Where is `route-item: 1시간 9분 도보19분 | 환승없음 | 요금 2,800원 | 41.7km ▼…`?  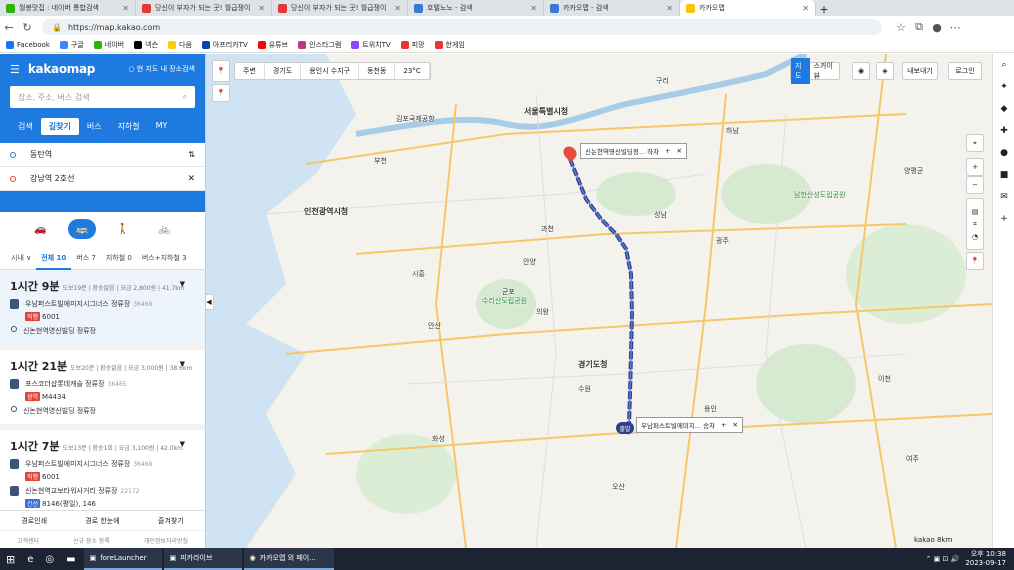
route-item: 1시간 9분 도보19분 | 환승없음 | 요금 2,800원 | 41.7km ▼… is located at coordinates (102, 310).